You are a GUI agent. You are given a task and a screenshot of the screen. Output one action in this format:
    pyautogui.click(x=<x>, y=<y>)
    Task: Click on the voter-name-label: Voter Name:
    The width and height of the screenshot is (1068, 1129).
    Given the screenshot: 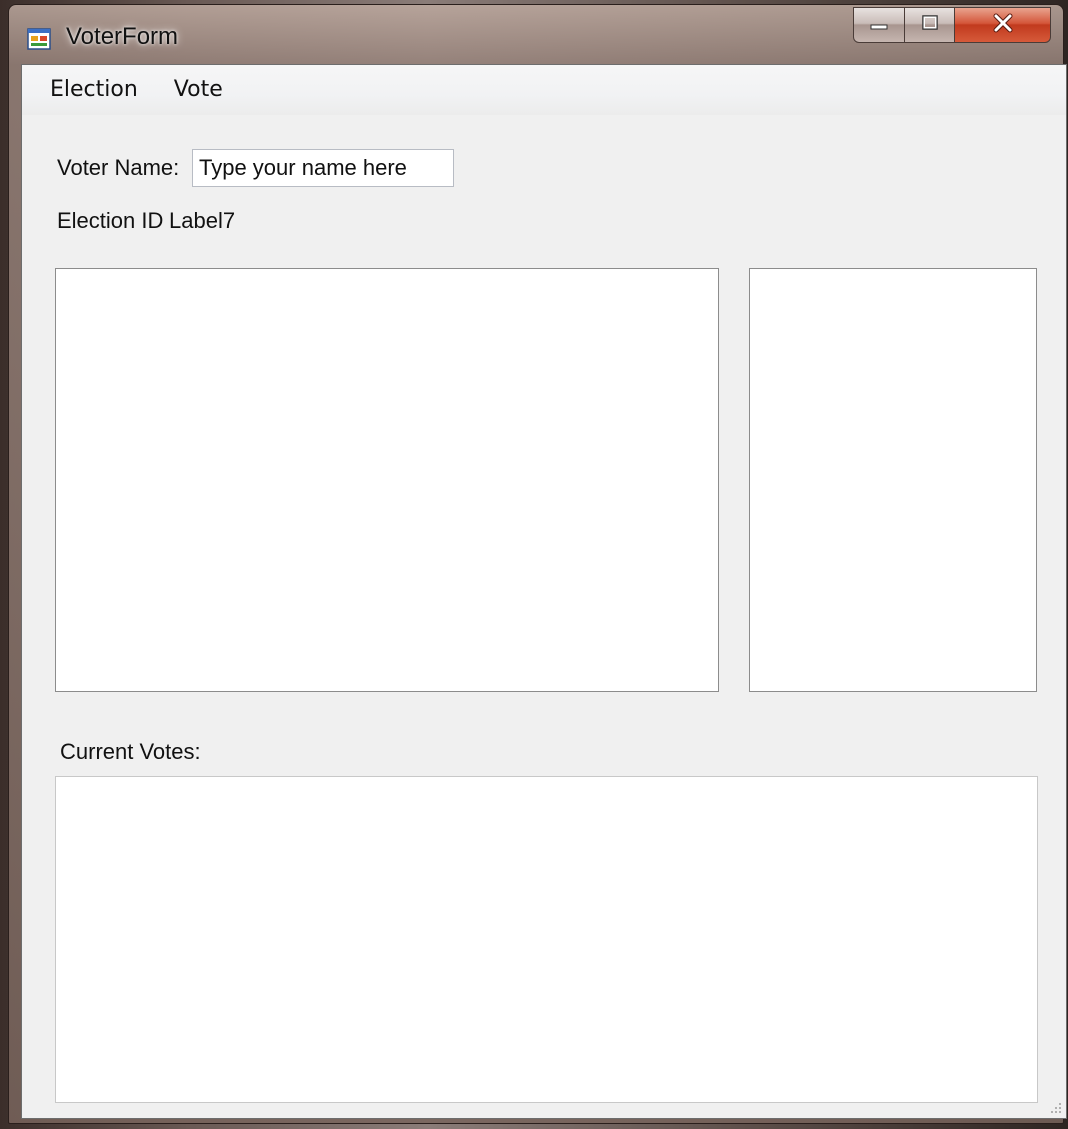 What is the action you would take?
    pyautogui.click(x=118, y=167)
    